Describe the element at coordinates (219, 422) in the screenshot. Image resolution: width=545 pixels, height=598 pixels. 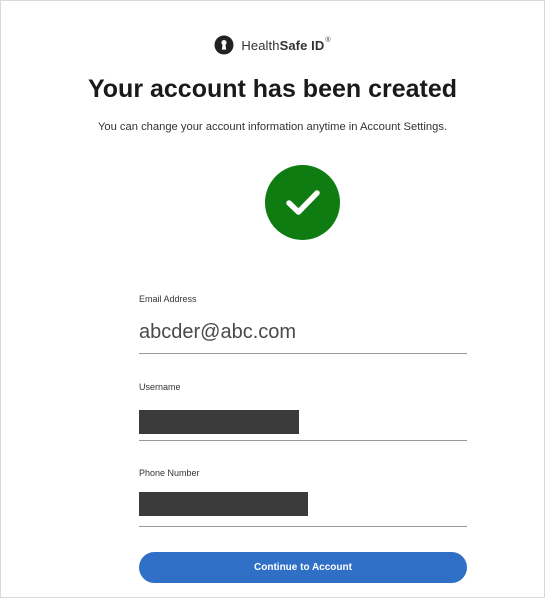
I see `username-redacted-value` at that location.